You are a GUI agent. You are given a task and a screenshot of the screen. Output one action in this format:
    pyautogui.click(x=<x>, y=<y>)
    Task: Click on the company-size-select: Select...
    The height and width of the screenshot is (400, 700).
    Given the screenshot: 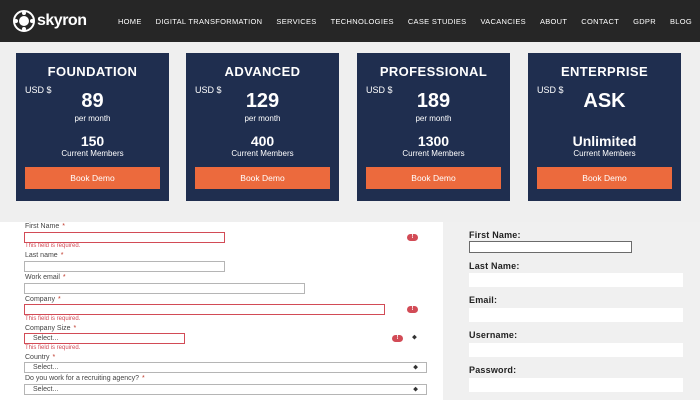 What is the action you would take?
    pyautogui.click(x=104, y=338)
    